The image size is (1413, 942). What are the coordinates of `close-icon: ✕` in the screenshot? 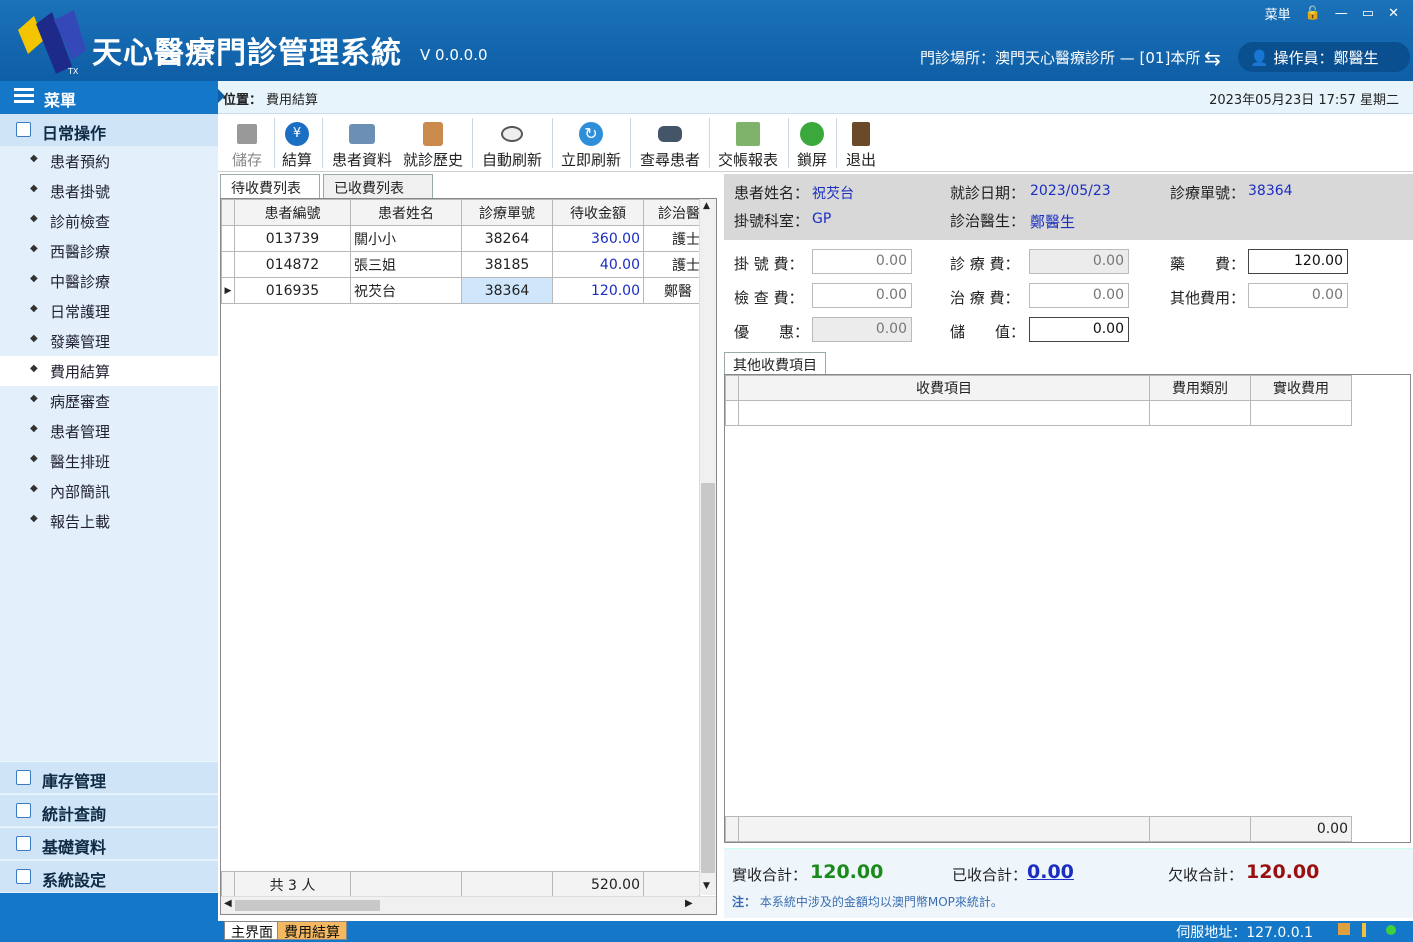 It's located at (1393, 13).